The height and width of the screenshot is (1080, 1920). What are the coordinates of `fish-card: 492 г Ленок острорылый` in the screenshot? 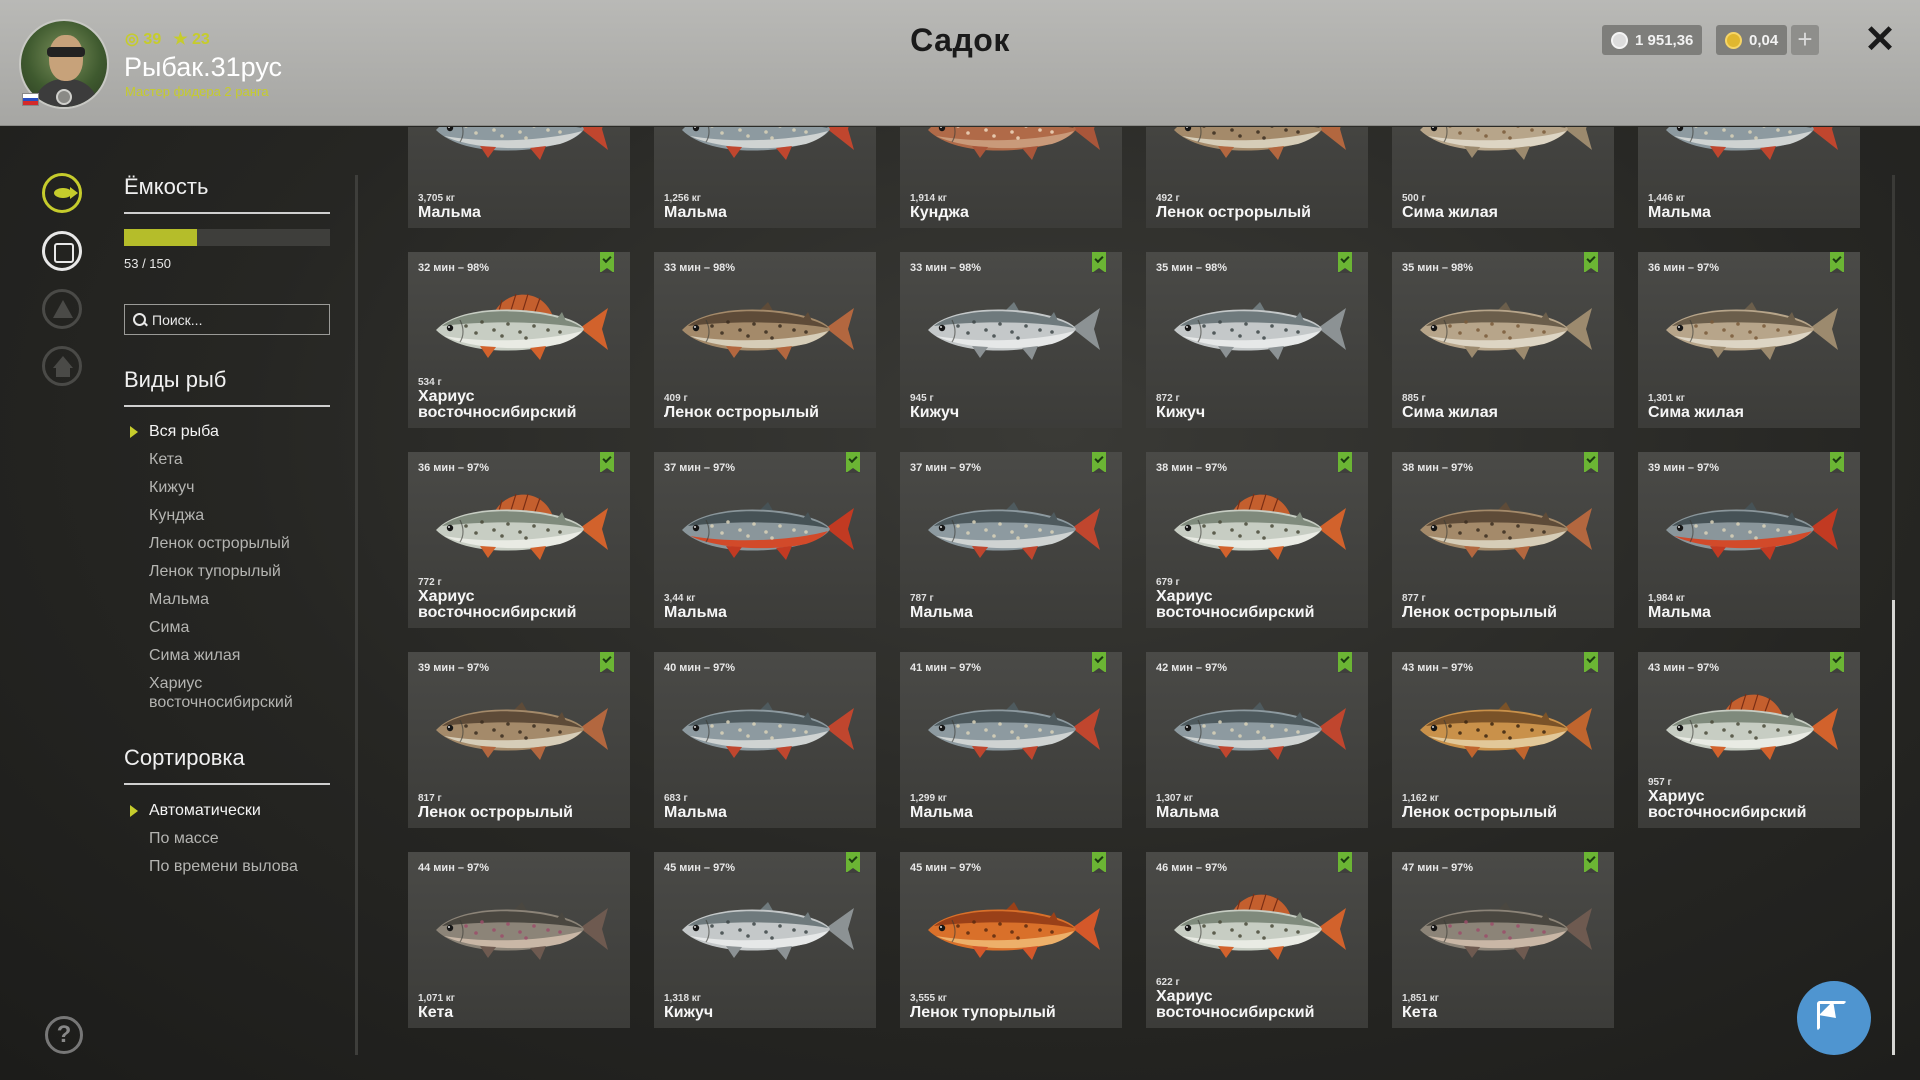 It's located at (1257, 177).